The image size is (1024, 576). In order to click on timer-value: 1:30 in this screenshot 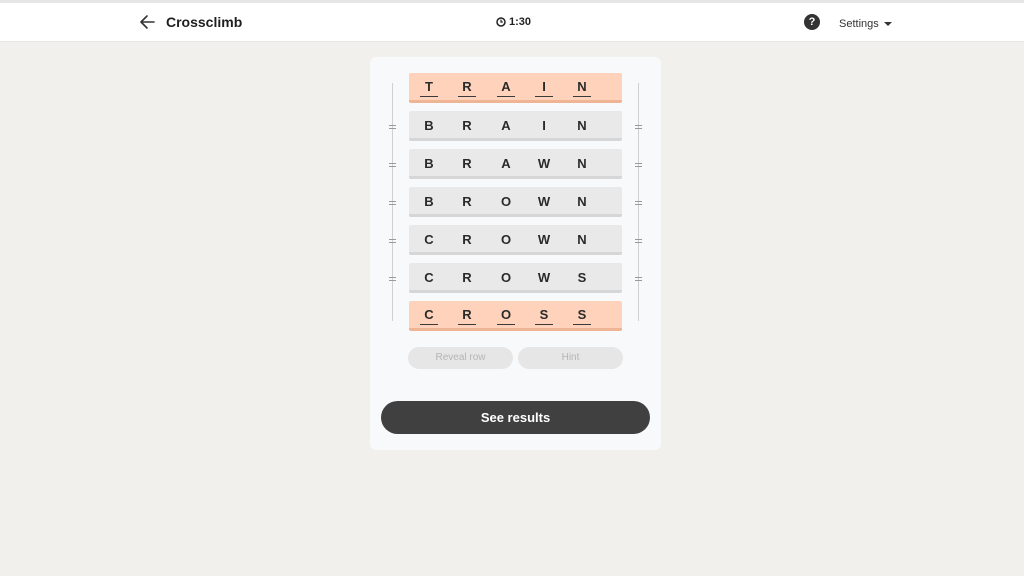, I will do `click(520, 22)`.